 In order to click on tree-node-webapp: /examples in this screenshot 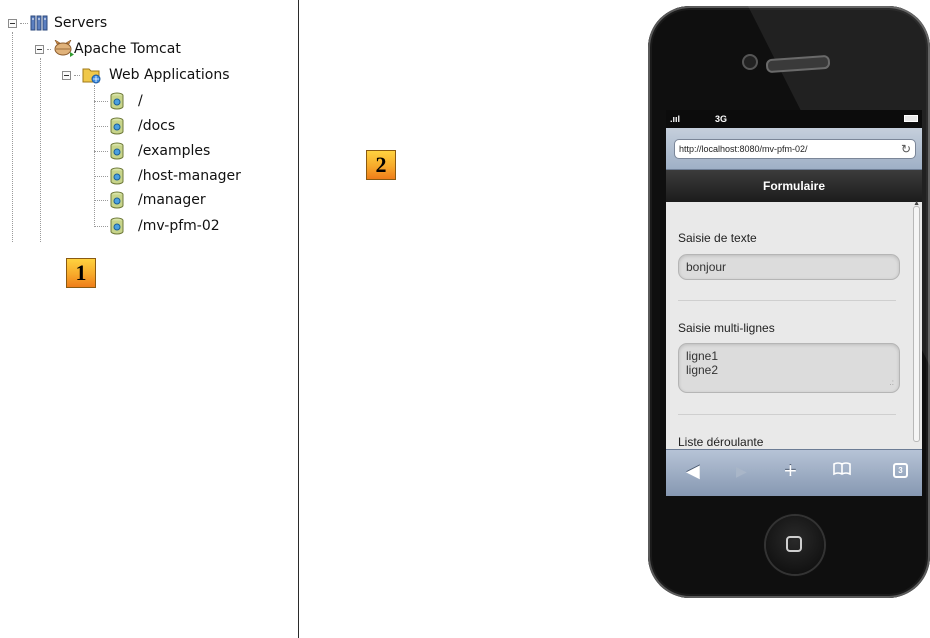, I will do `click(152, 151)`.